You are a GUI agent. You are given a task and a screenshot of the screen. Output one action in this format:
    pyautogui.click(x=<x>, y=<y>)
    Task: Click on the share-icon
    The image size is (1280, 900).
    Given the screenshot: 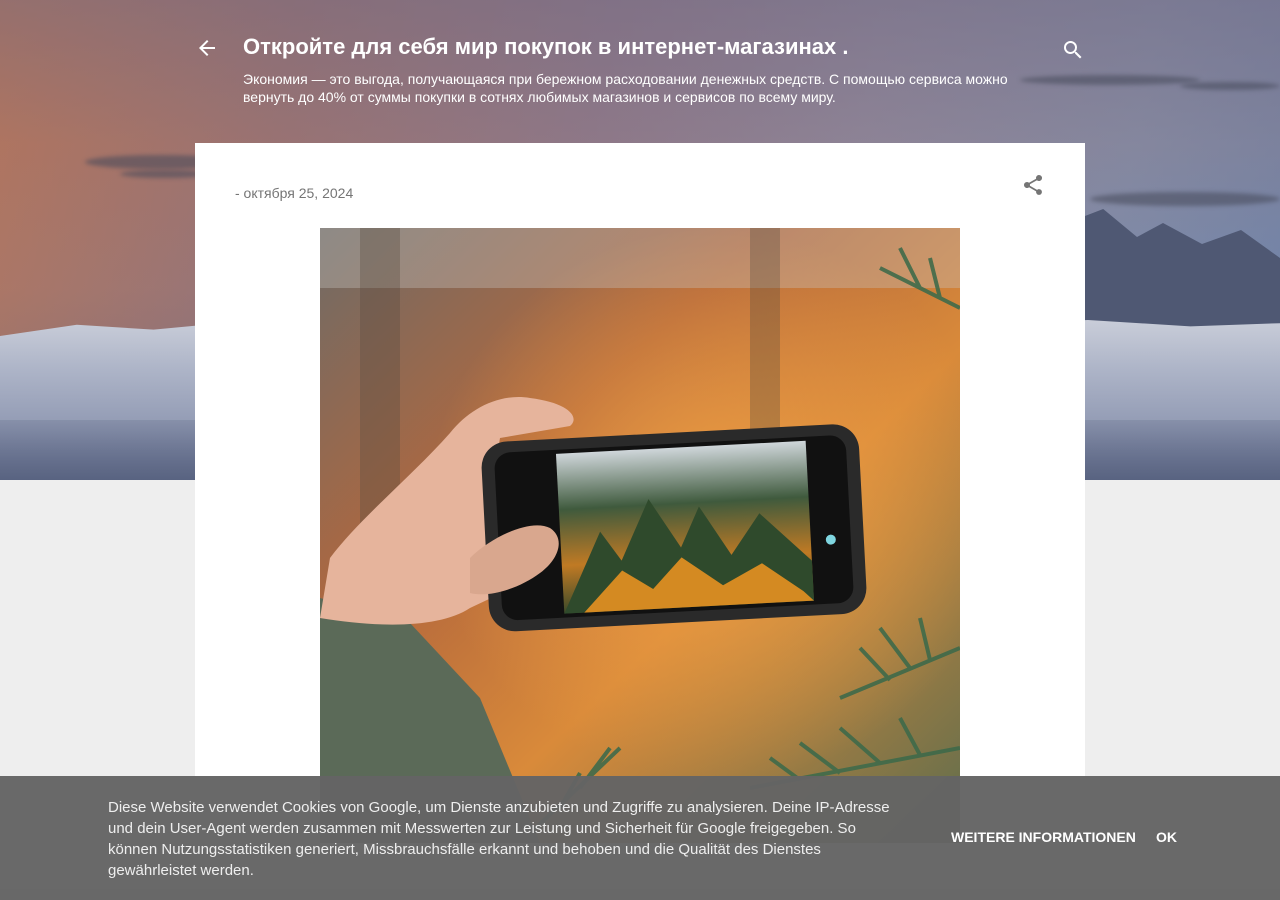 What is the action you would take?
    pyautogui.click(x=1033, y=184)
    